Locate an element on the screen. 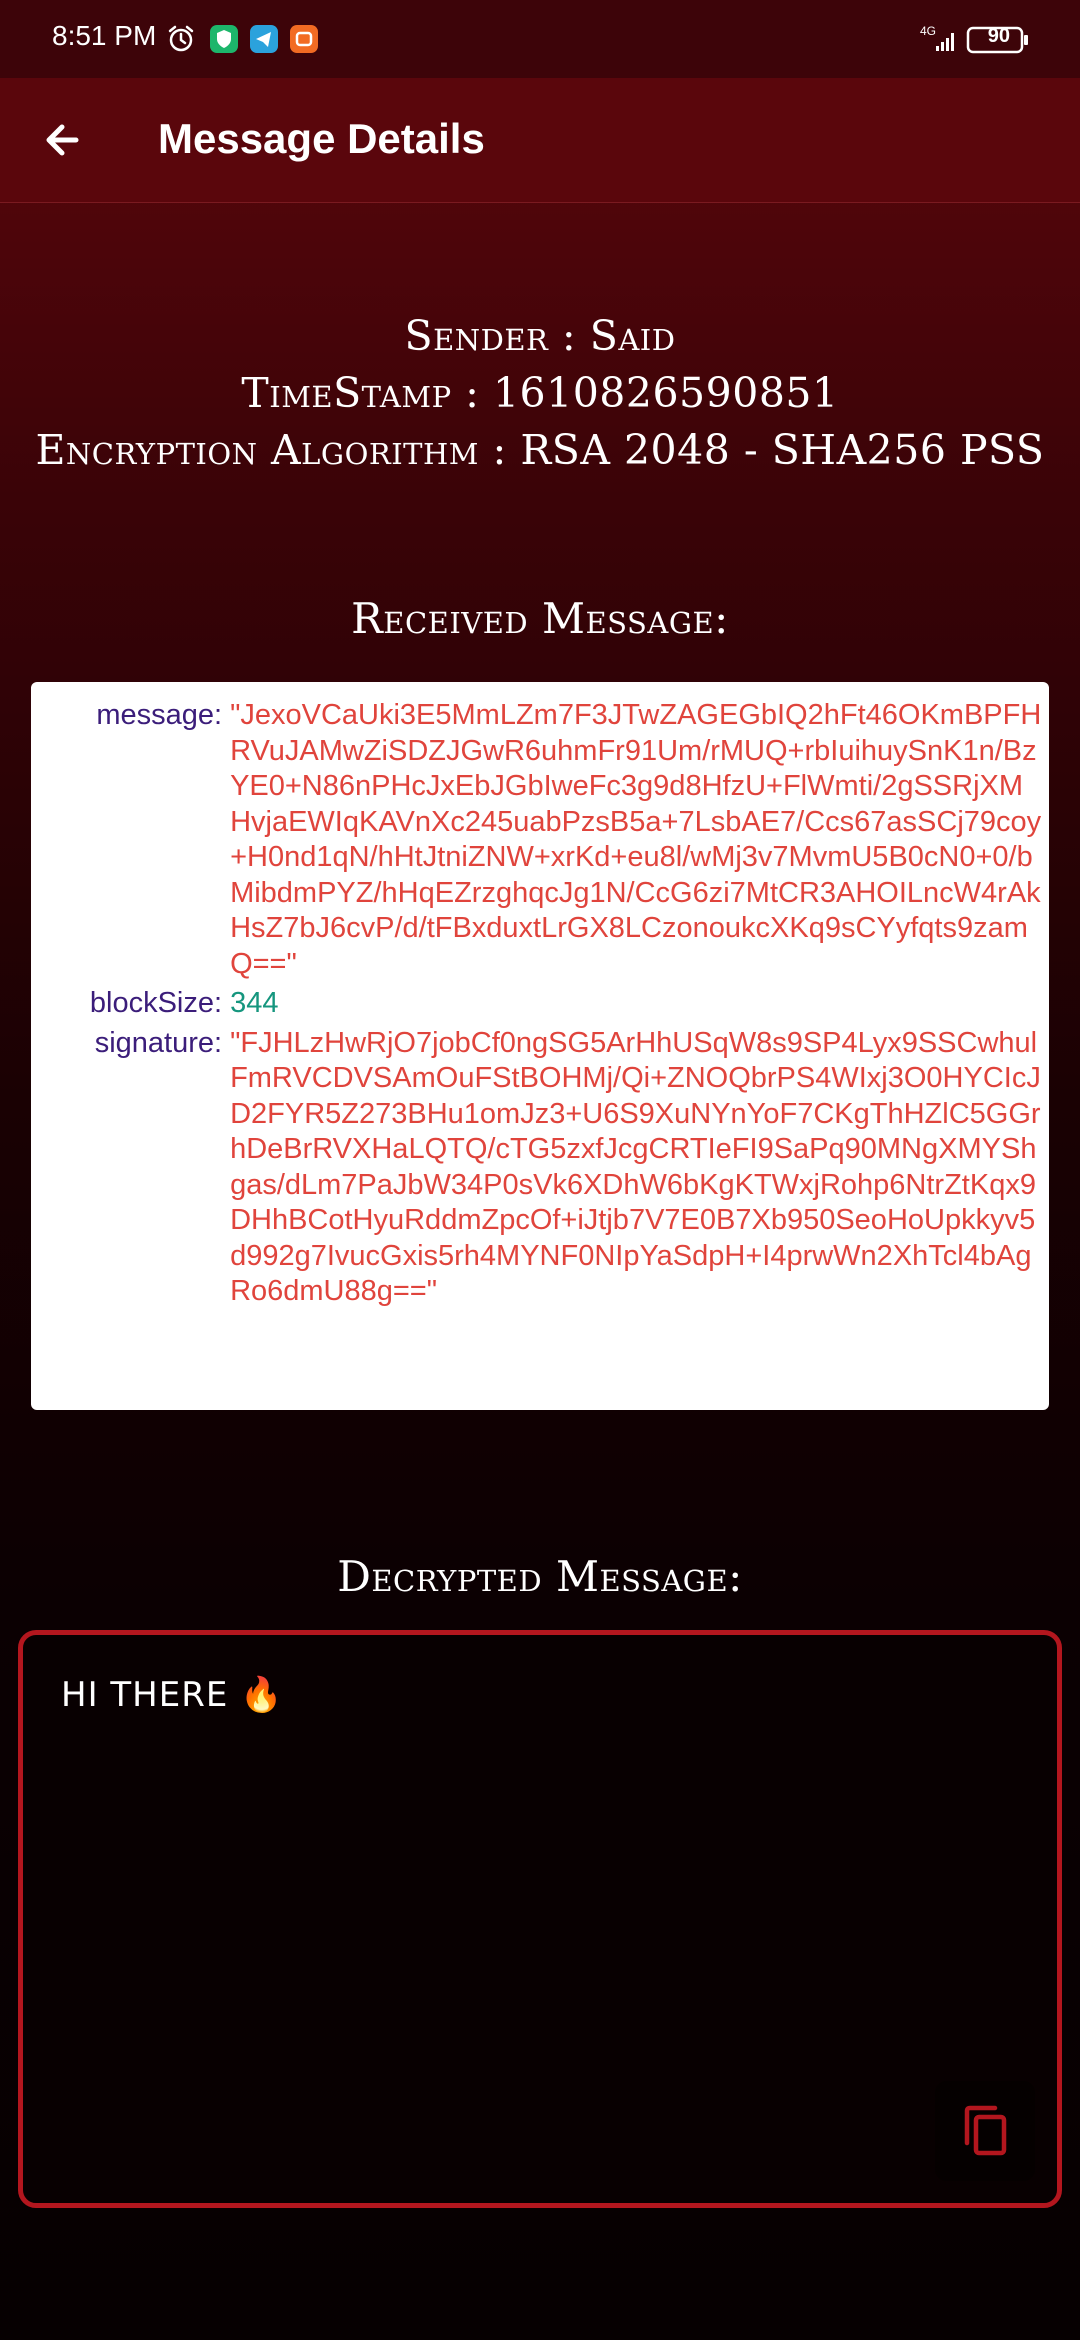 This screenshot has width=1080, height=2340. sender-line: Sender : Said is located at coordinates (540, 336).